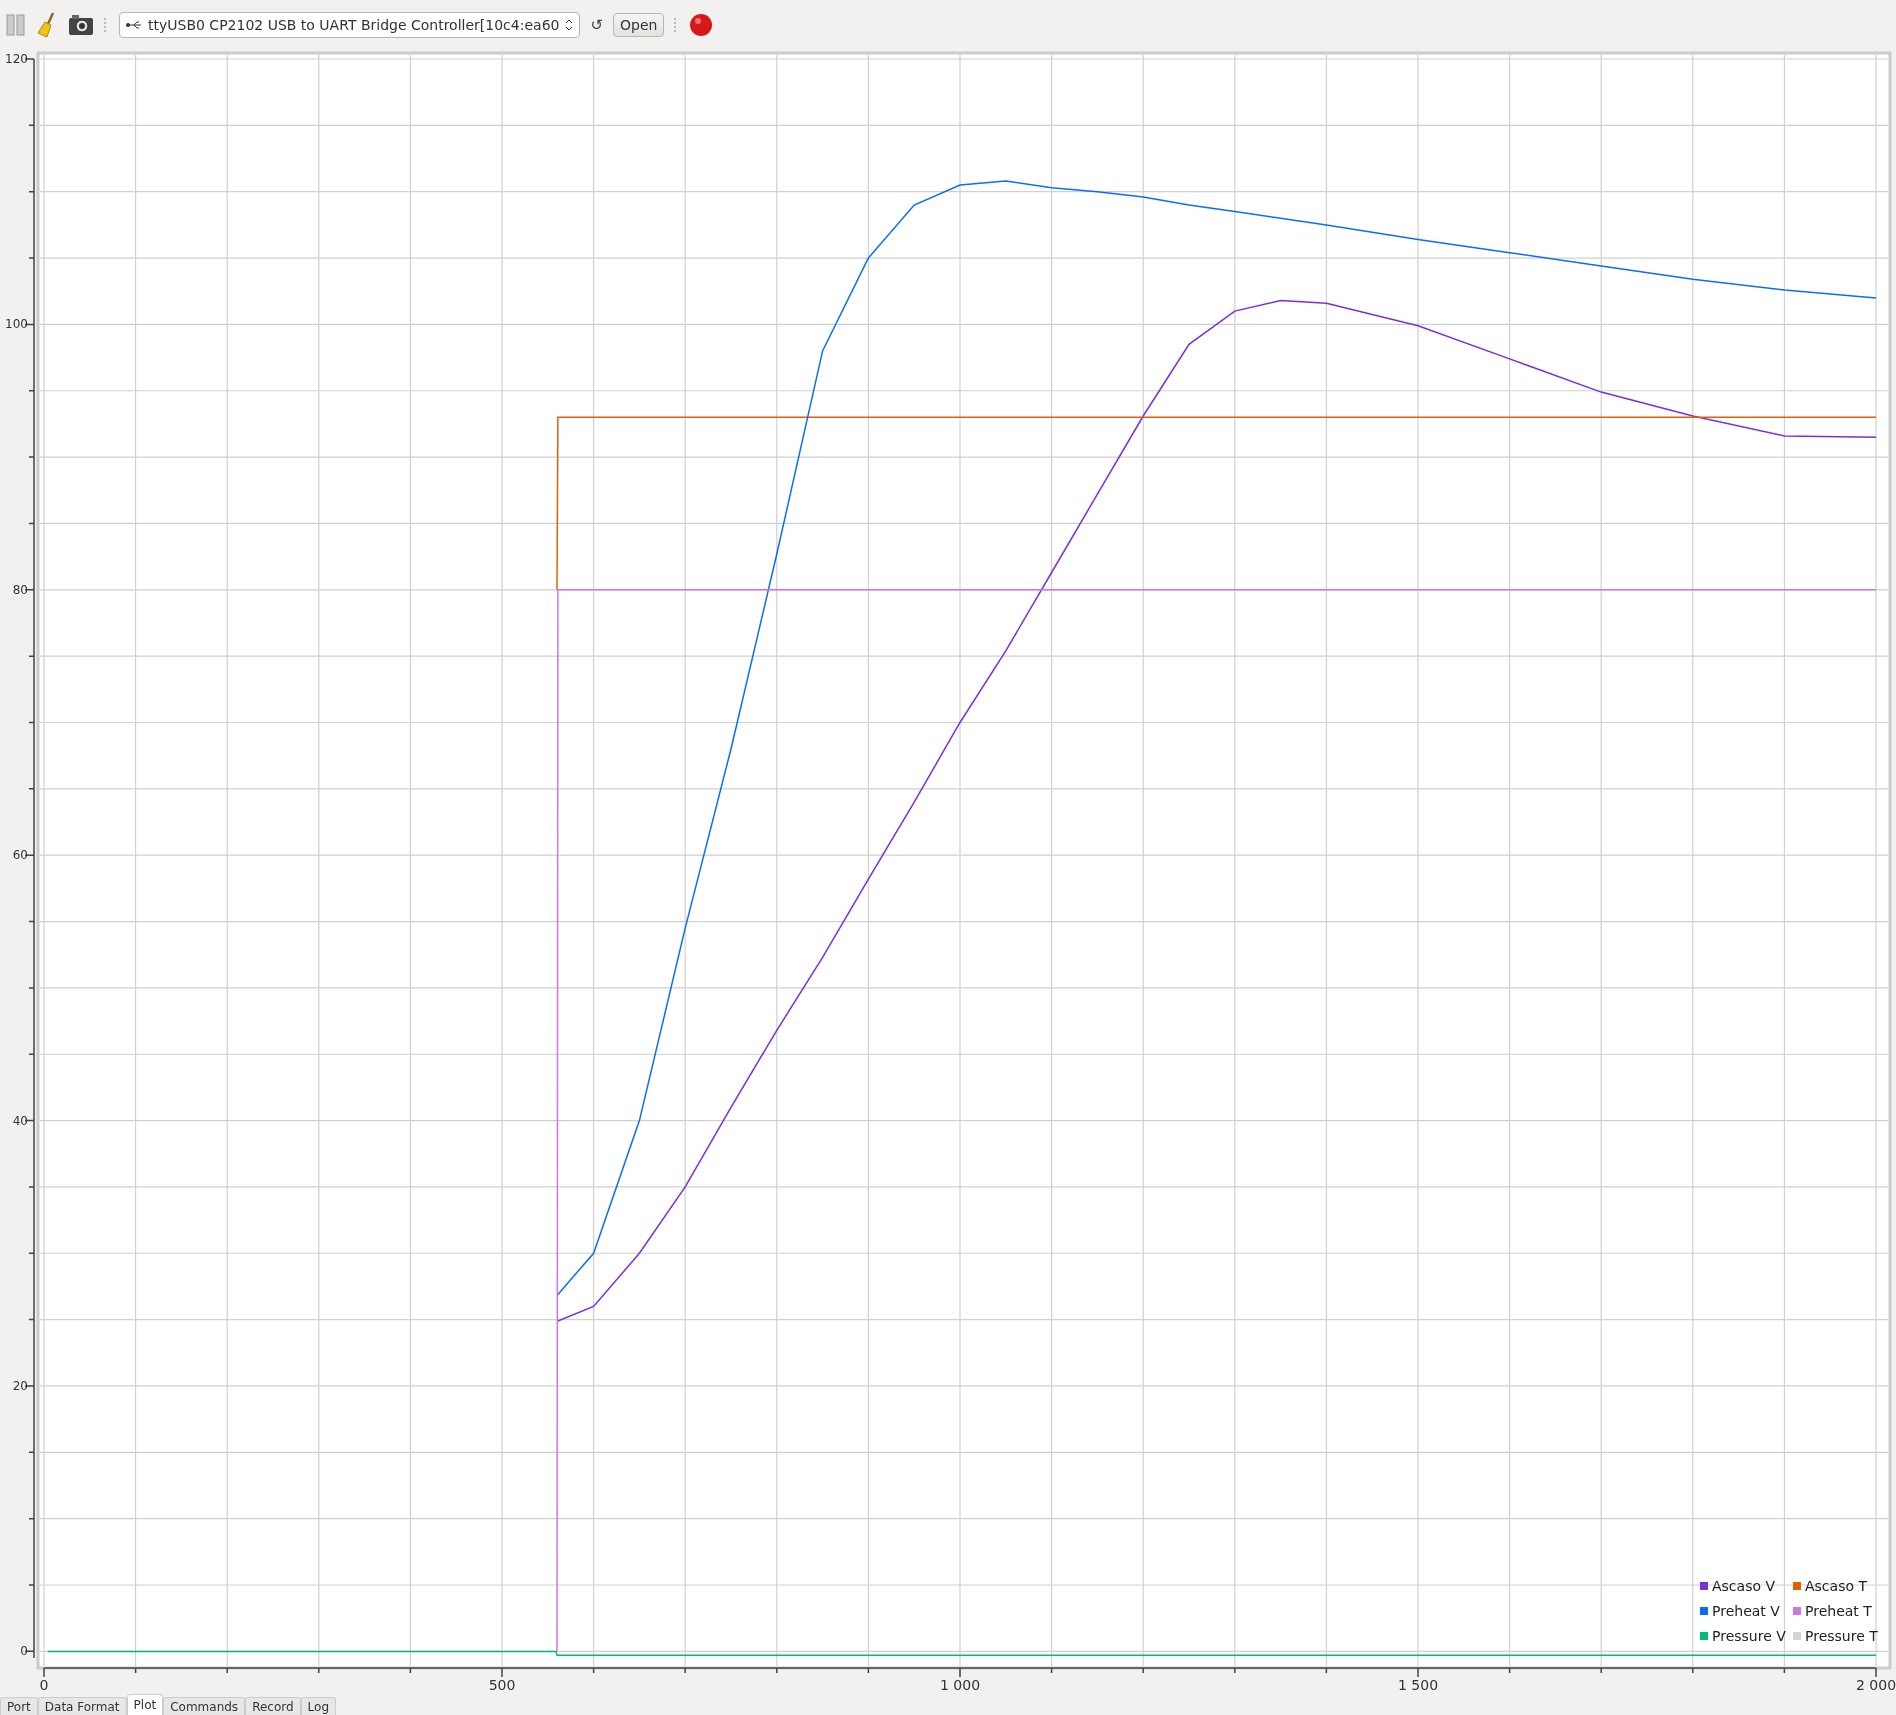  Describe the element at coordinates (204, 1706) in the screenshot. I see `tab: Commands` at that location.